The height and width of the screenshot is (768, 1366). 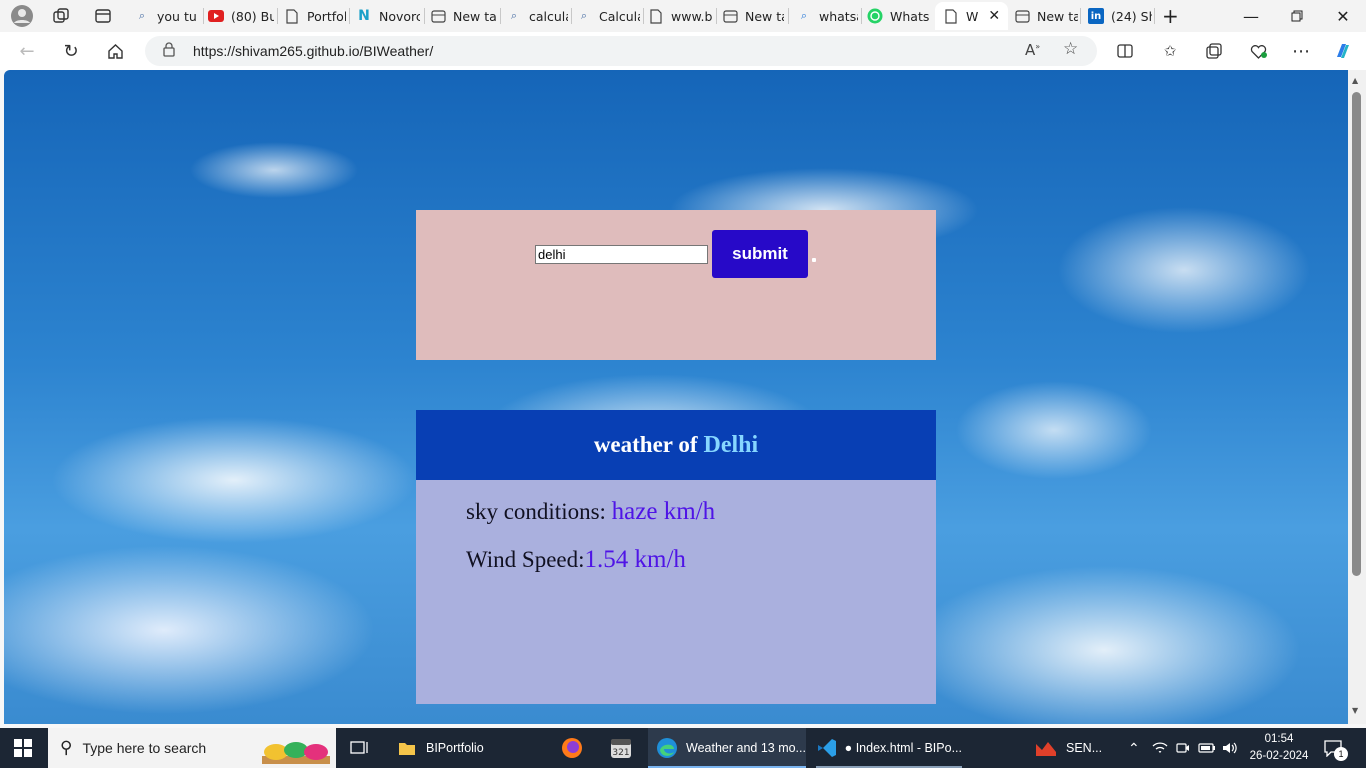 I want to click on battery-icon, so click(x=1207, y=748).